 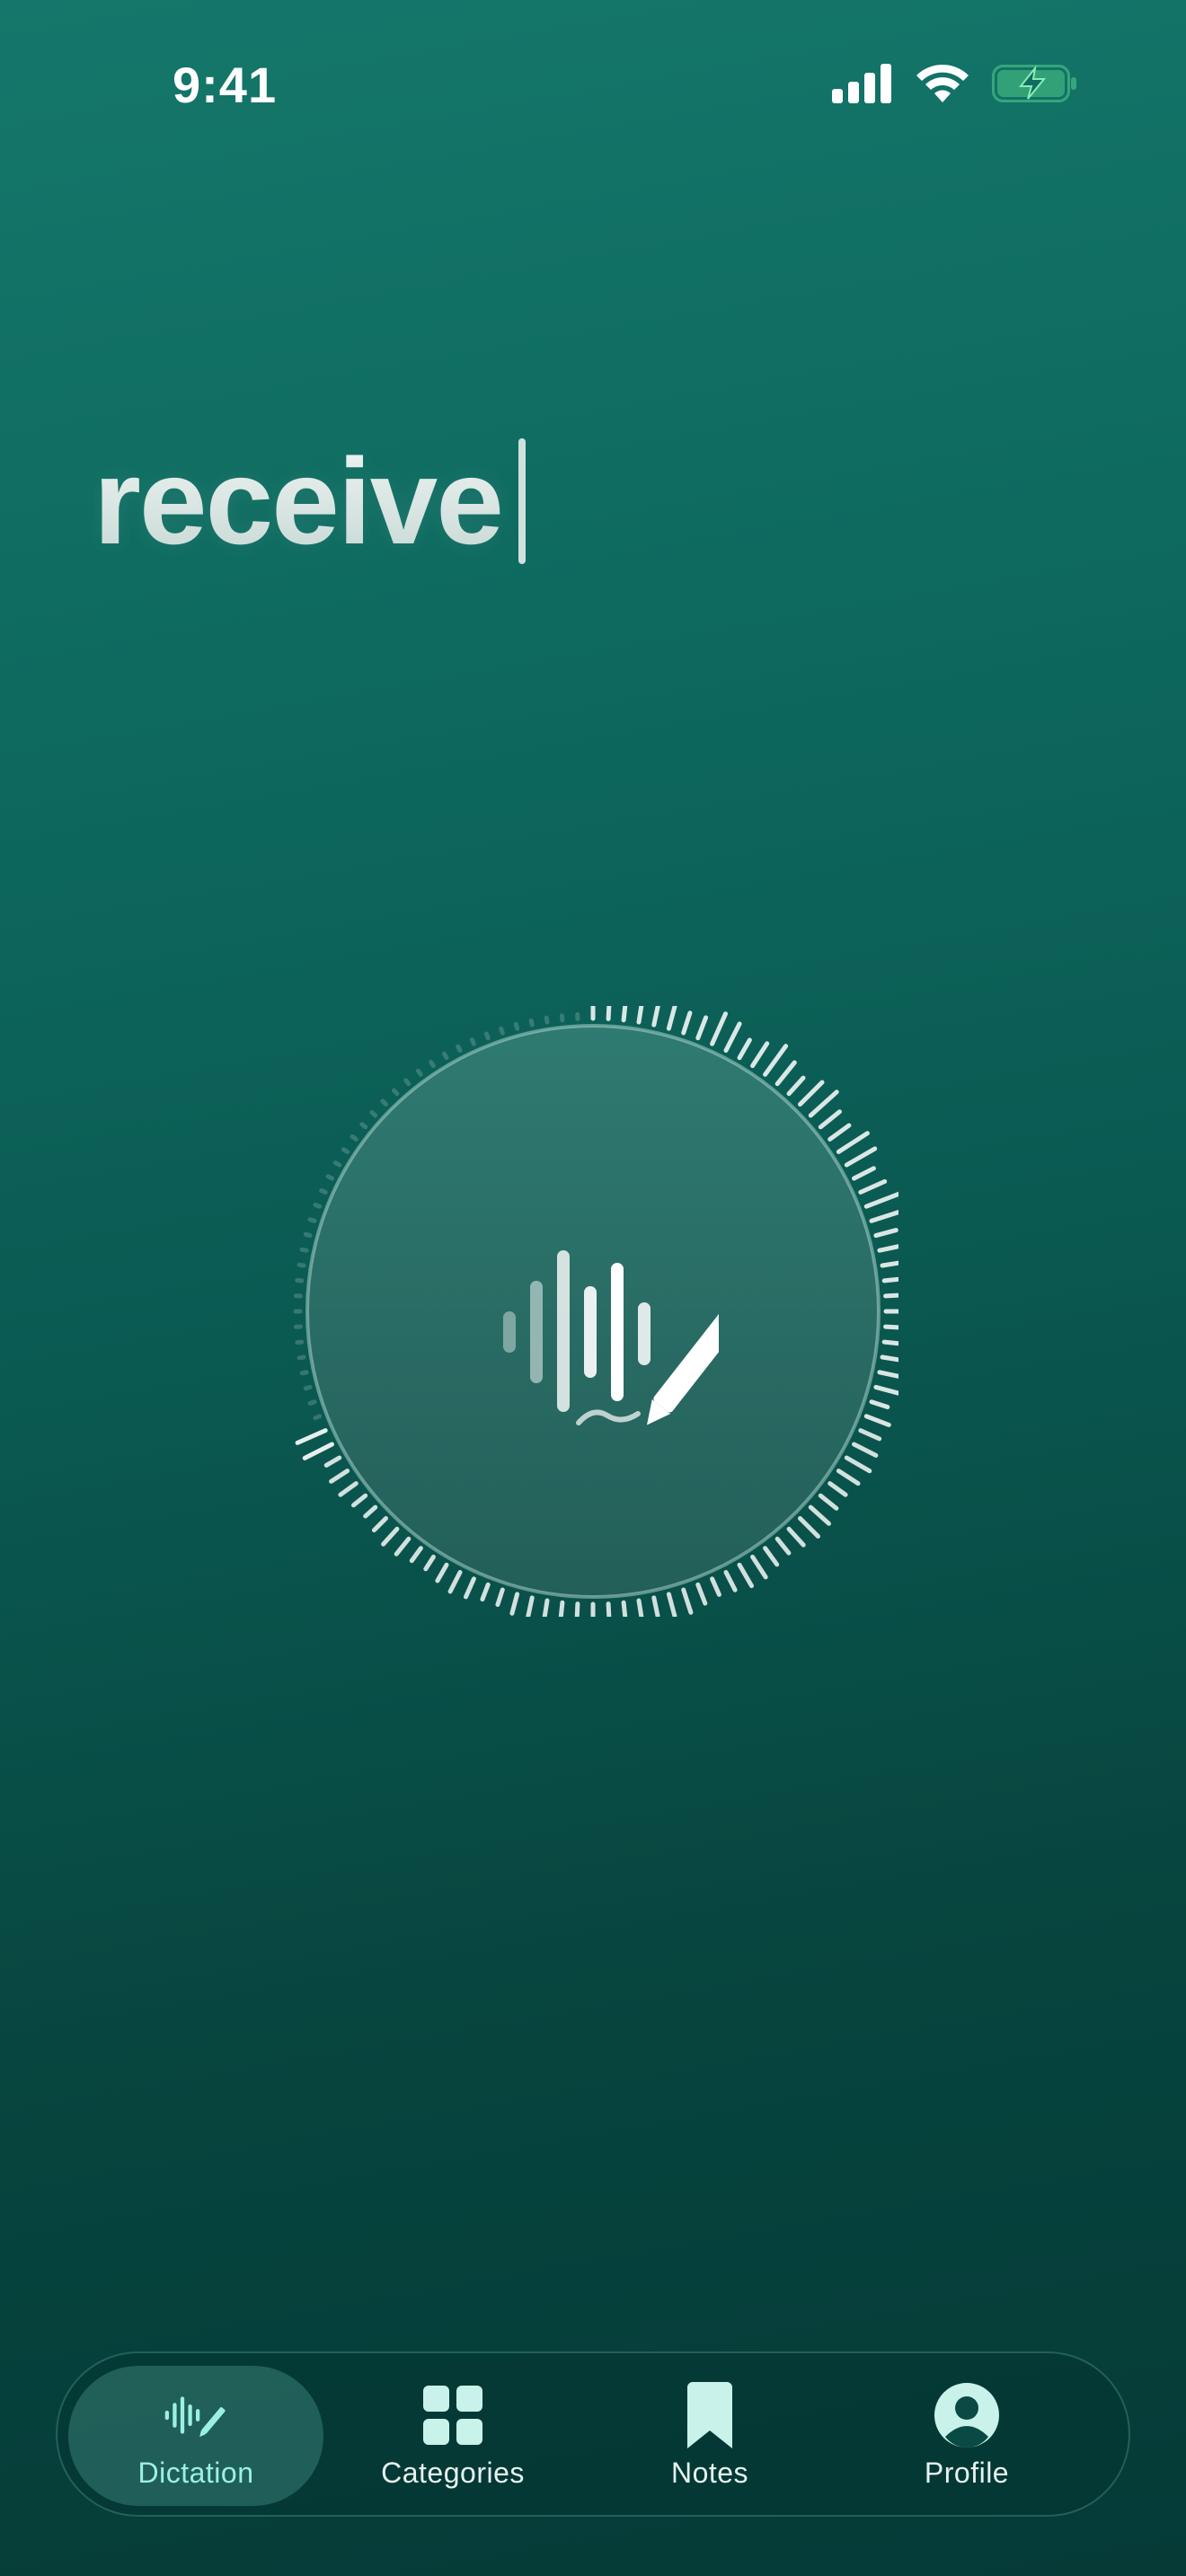 I want to click on person-circle-icon, so click(x=966, y=2415).